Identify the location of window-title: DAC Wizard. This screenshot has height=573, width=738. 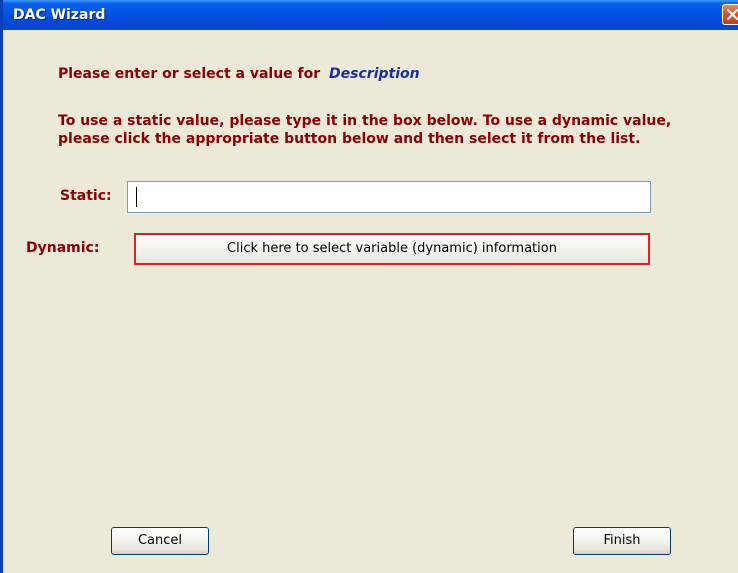
(59, 15).